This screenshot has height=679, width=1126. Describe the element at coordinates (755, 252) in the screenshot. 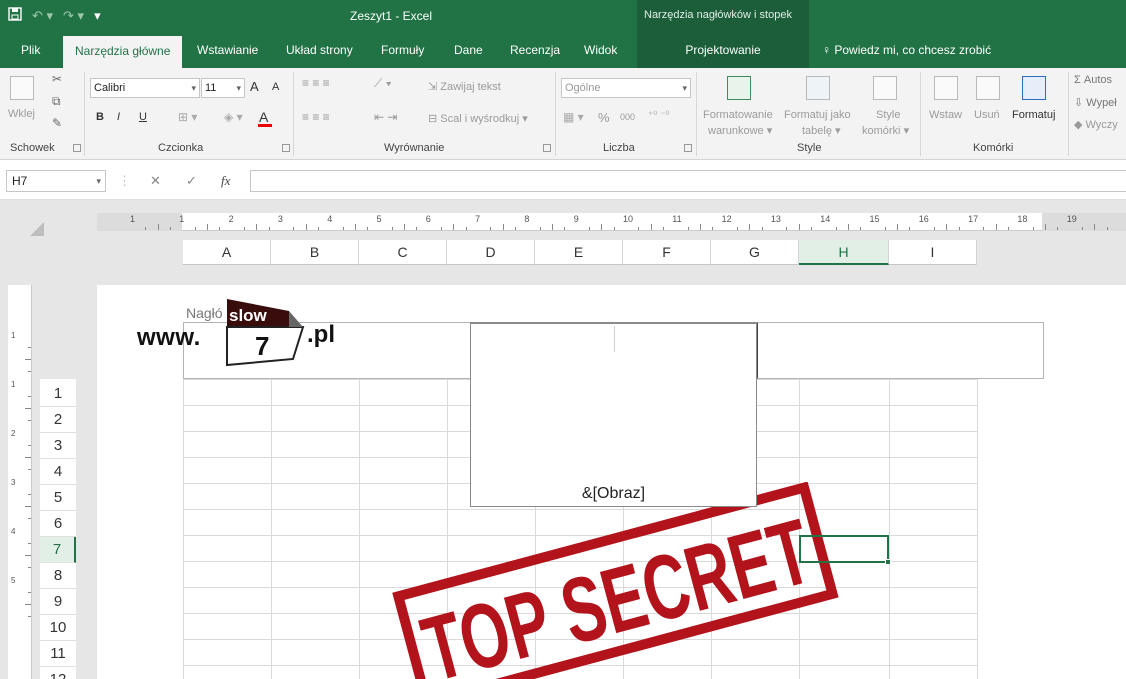

I see `column-header: G` at that location.